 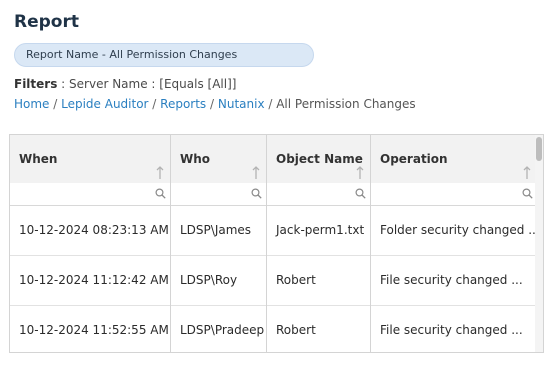 I want to click on column-header-label: Object Name, so click(x=319, y=159).